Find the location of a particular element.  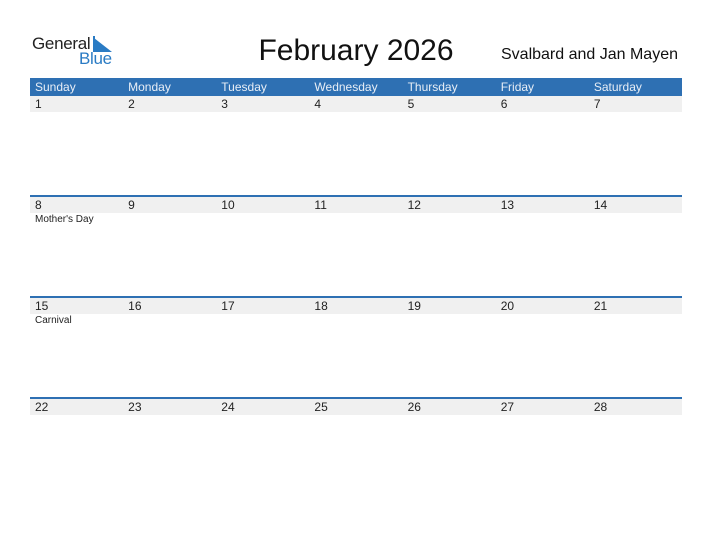

day-number: 20 is located at coordinates (507, 306).